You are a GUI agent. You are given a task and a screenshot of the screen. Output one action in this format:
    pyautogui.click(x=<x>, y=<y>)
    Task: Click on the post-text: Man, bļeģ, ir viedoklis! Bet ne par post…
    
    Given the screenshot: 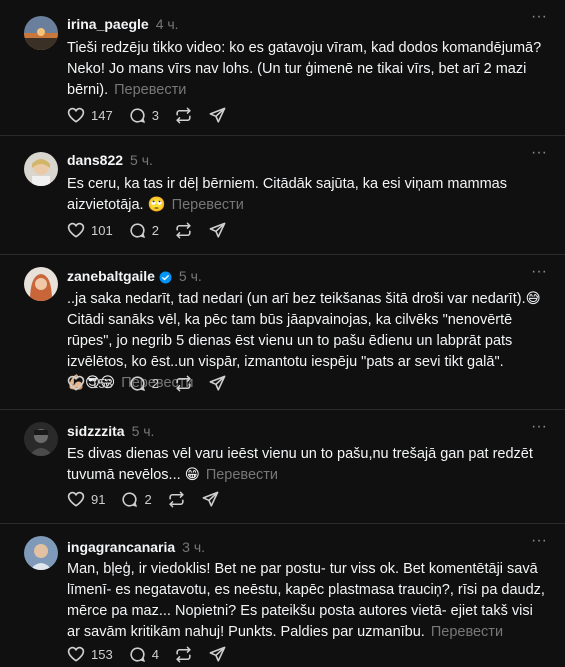 What is the action you would take?
    pyautogui.click(x=307, y=601)
    